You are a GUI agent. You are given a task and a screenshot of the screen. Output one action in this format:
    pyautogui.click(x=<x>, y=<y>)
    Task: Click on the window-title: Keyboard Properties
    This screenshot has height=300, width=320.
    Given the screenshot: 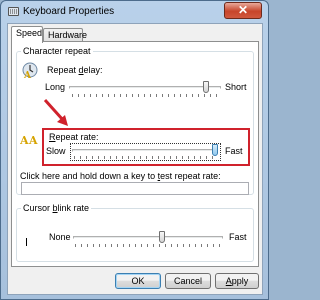 What is the action you would take?
    pyautogui.click(x=69, y=11)
    